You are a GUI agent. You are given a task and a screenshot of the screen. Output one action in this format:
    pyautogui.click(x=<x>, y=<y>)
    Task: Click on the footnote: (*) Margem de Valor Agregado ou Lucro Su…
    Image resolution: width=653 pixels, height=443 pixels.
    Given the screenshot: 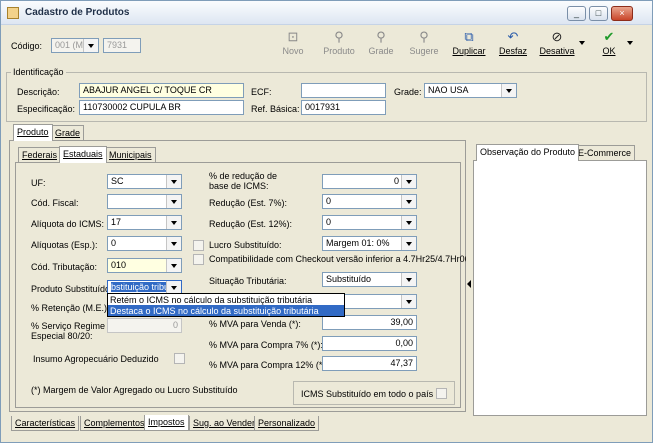 What is the action you would take?
    pyautogui.click(x=134, y=390)
    